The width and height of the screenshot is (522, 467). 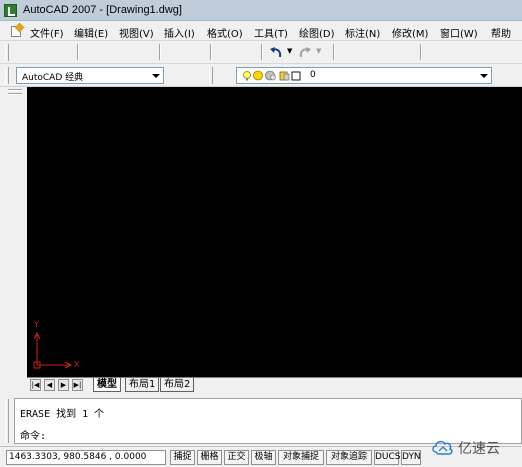 What do you see at coordinates (35, 385) in the screenshot?
I see `first-tab-button: |◀` at bounding box center [35, 385].